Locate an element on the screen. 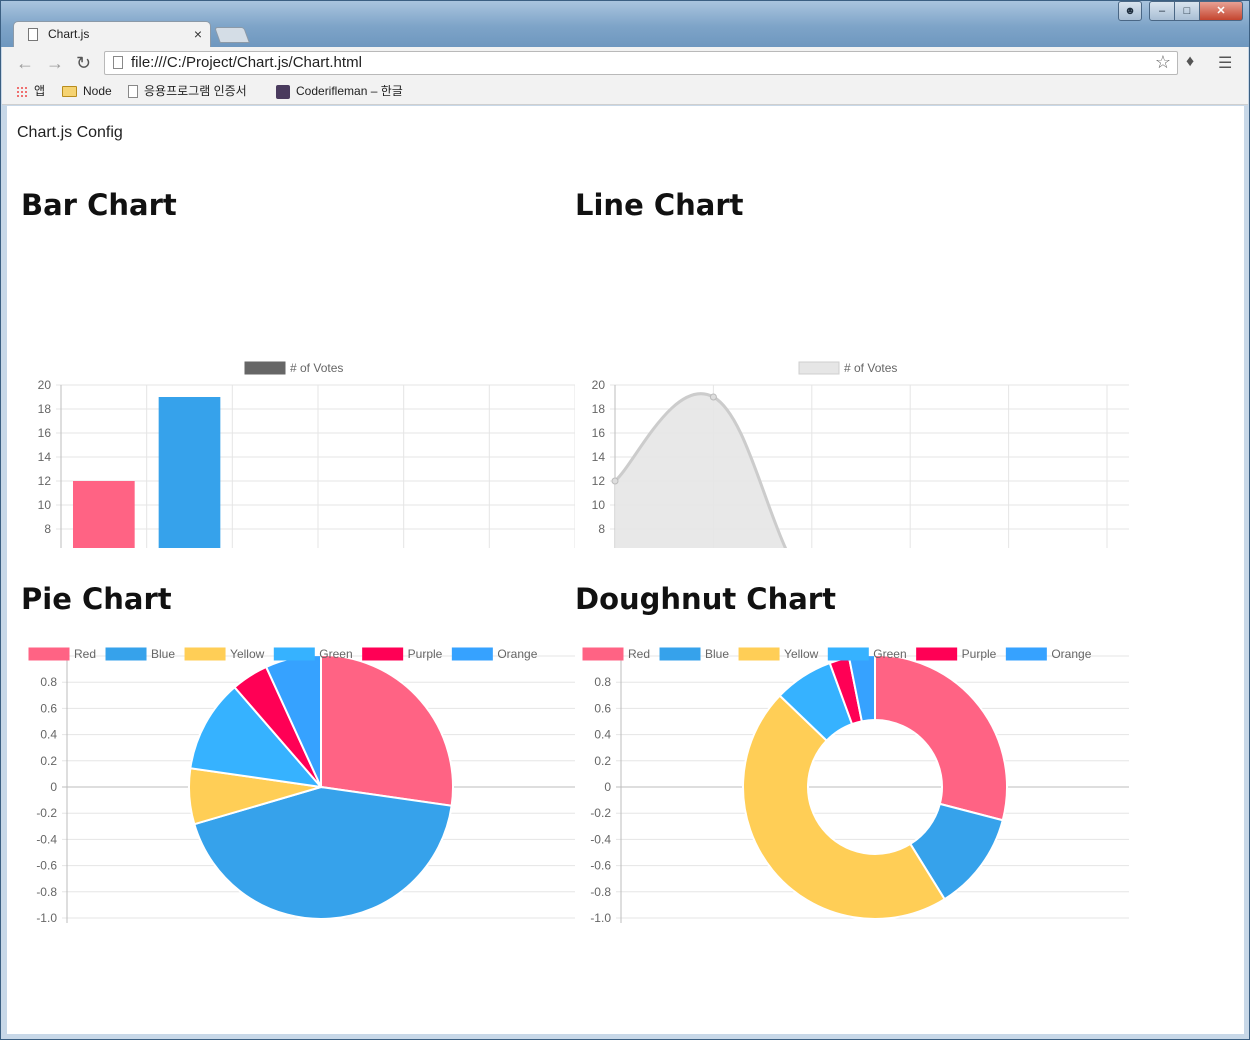  y-tick-label: 8 is located at coordinates (601, 529).